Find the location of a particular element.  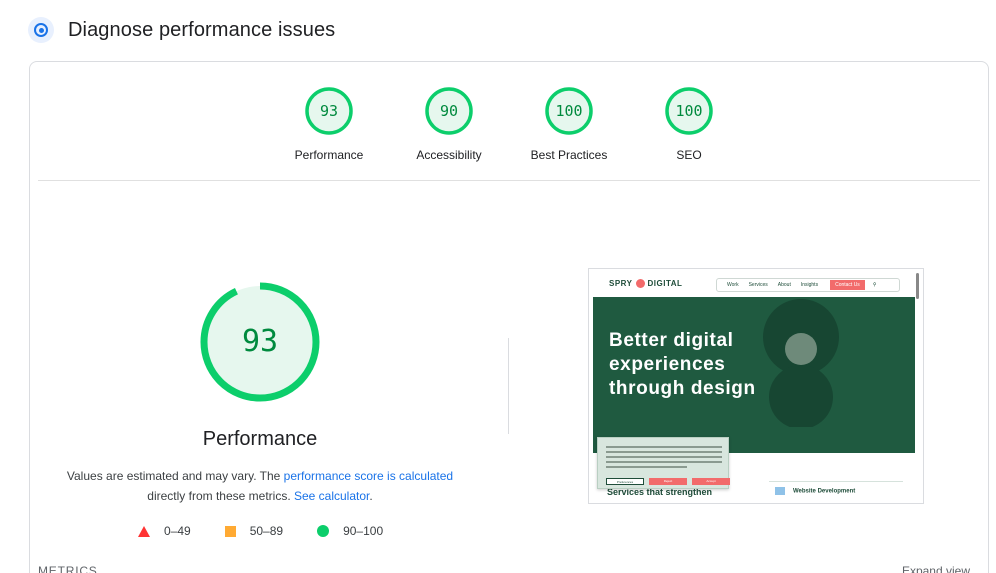

note-text: . is located at coordinates (371, 496).